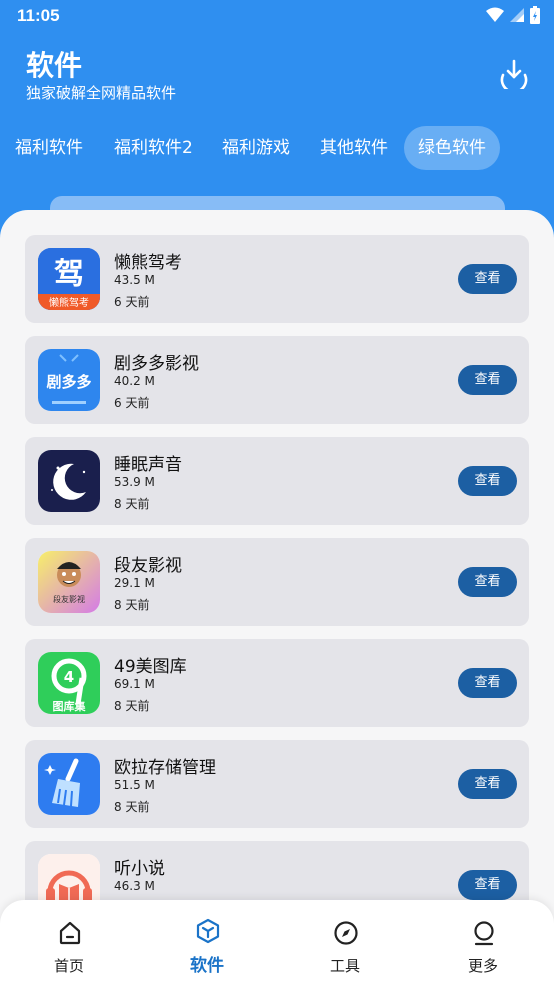 This screenshot has height=984, width=554. Describe the element at coordinates (452, 148) in the screenshot. I see `tab-green-software: 绿色软件` at that location.